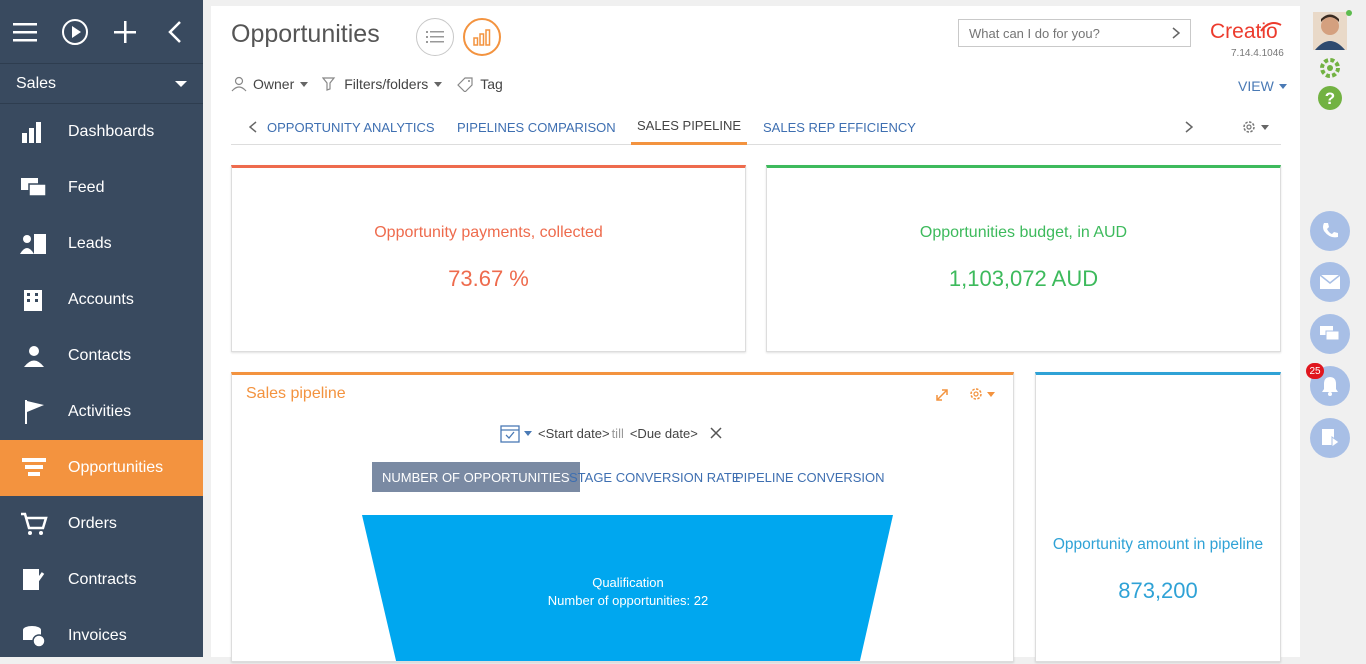  What do you see at coordinates (92, 523) in the screenshot?
I see `sidebar-item-label: Orders` at bounding box center [92, 523].